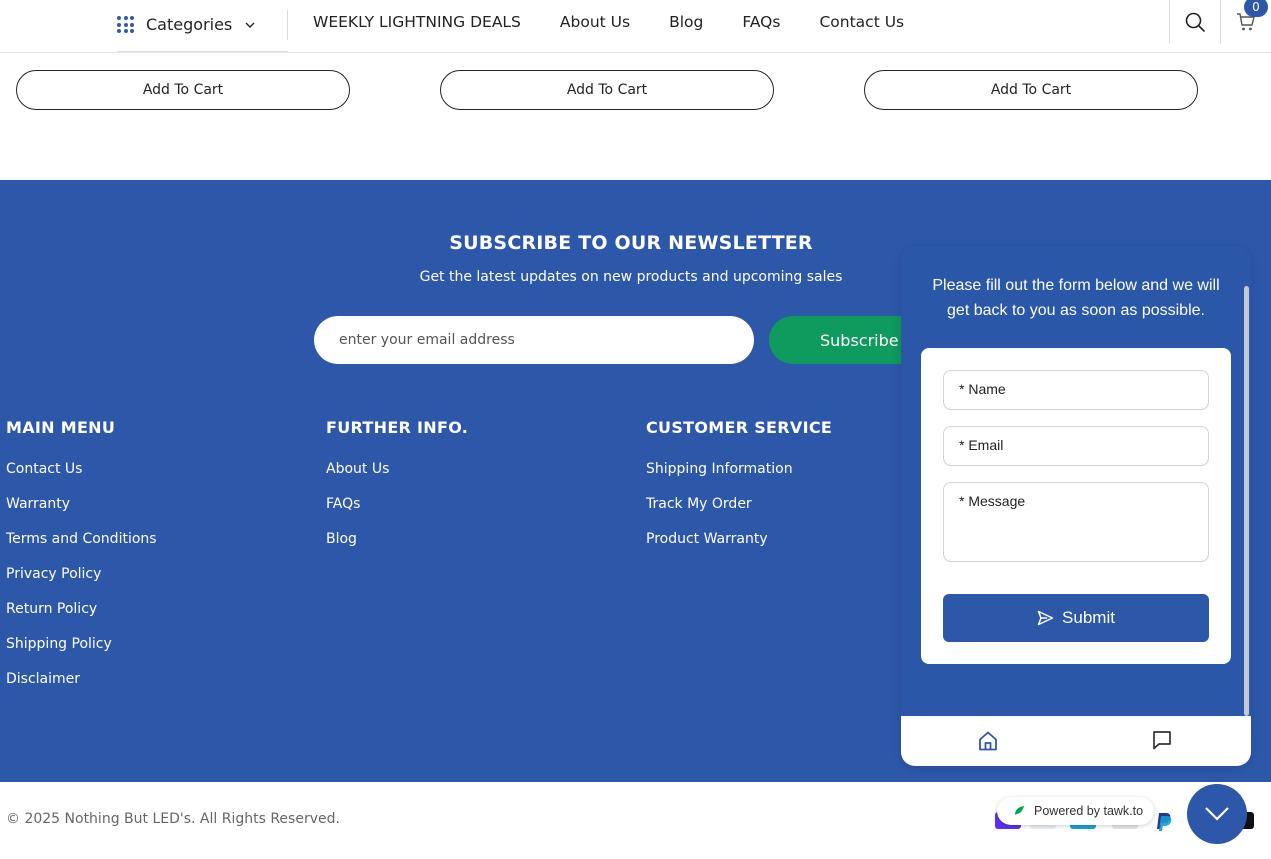  I want to click on footer-link: Contact Us, so click(81, 478).